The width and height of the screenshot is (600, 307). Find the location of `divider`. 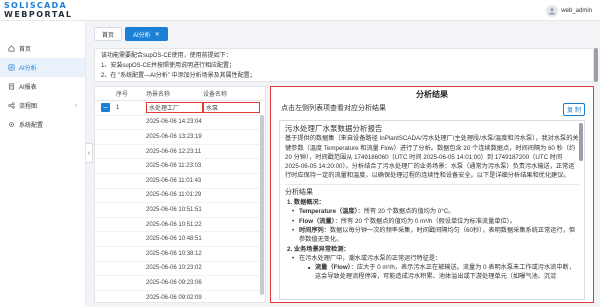

divider is located at coordinates (432, 184).